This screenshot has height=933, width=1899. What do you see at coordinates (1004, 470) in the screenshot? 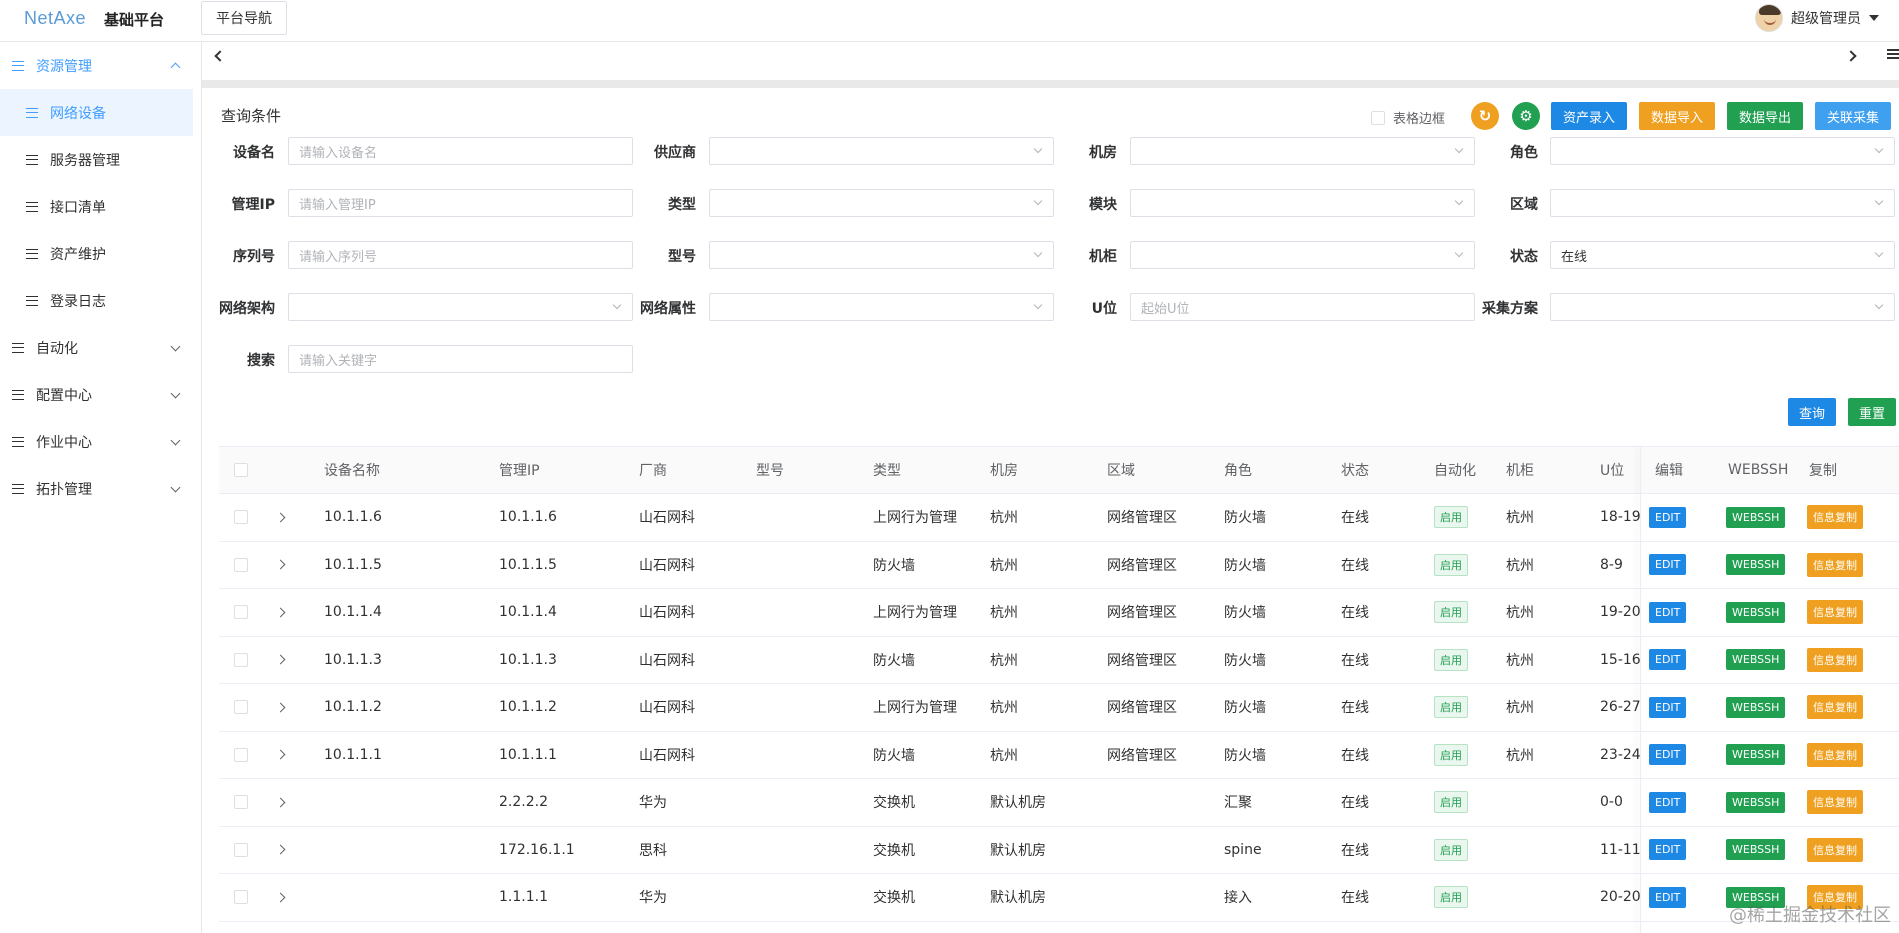
I see `col-room: 机房` at bounding box center [1004, 470].